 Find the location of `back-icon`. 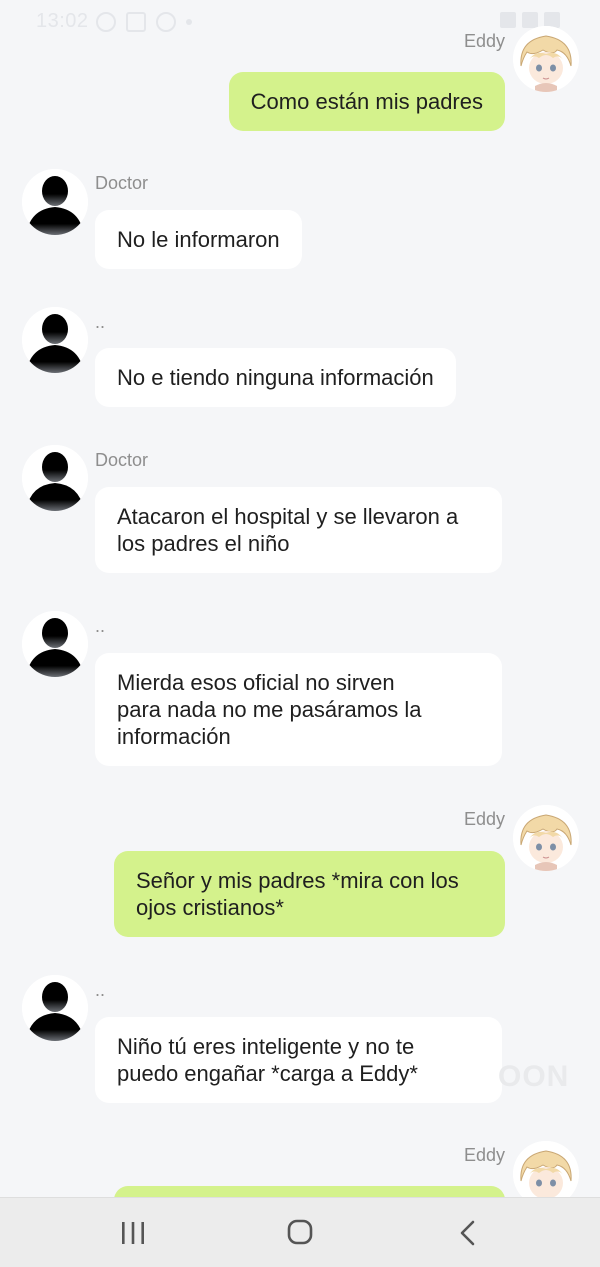

back-icon is located at coordinates (468, 1233).